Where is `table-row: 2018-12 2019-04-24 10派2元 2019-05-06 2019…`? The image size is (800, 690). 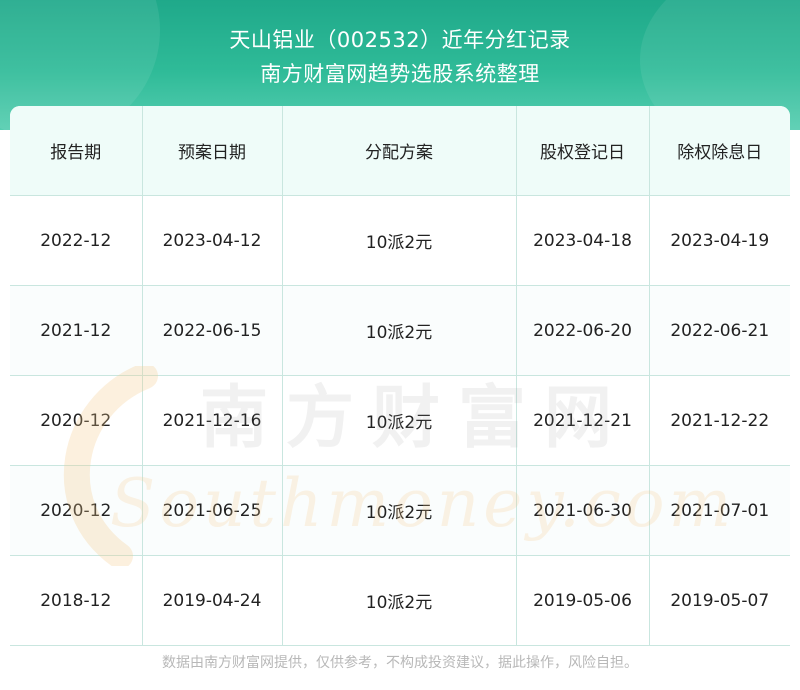 table-row: 2018-12 2019-04-24 10派2元 2019-05-06 2019… is located at coordinates (400, 600).